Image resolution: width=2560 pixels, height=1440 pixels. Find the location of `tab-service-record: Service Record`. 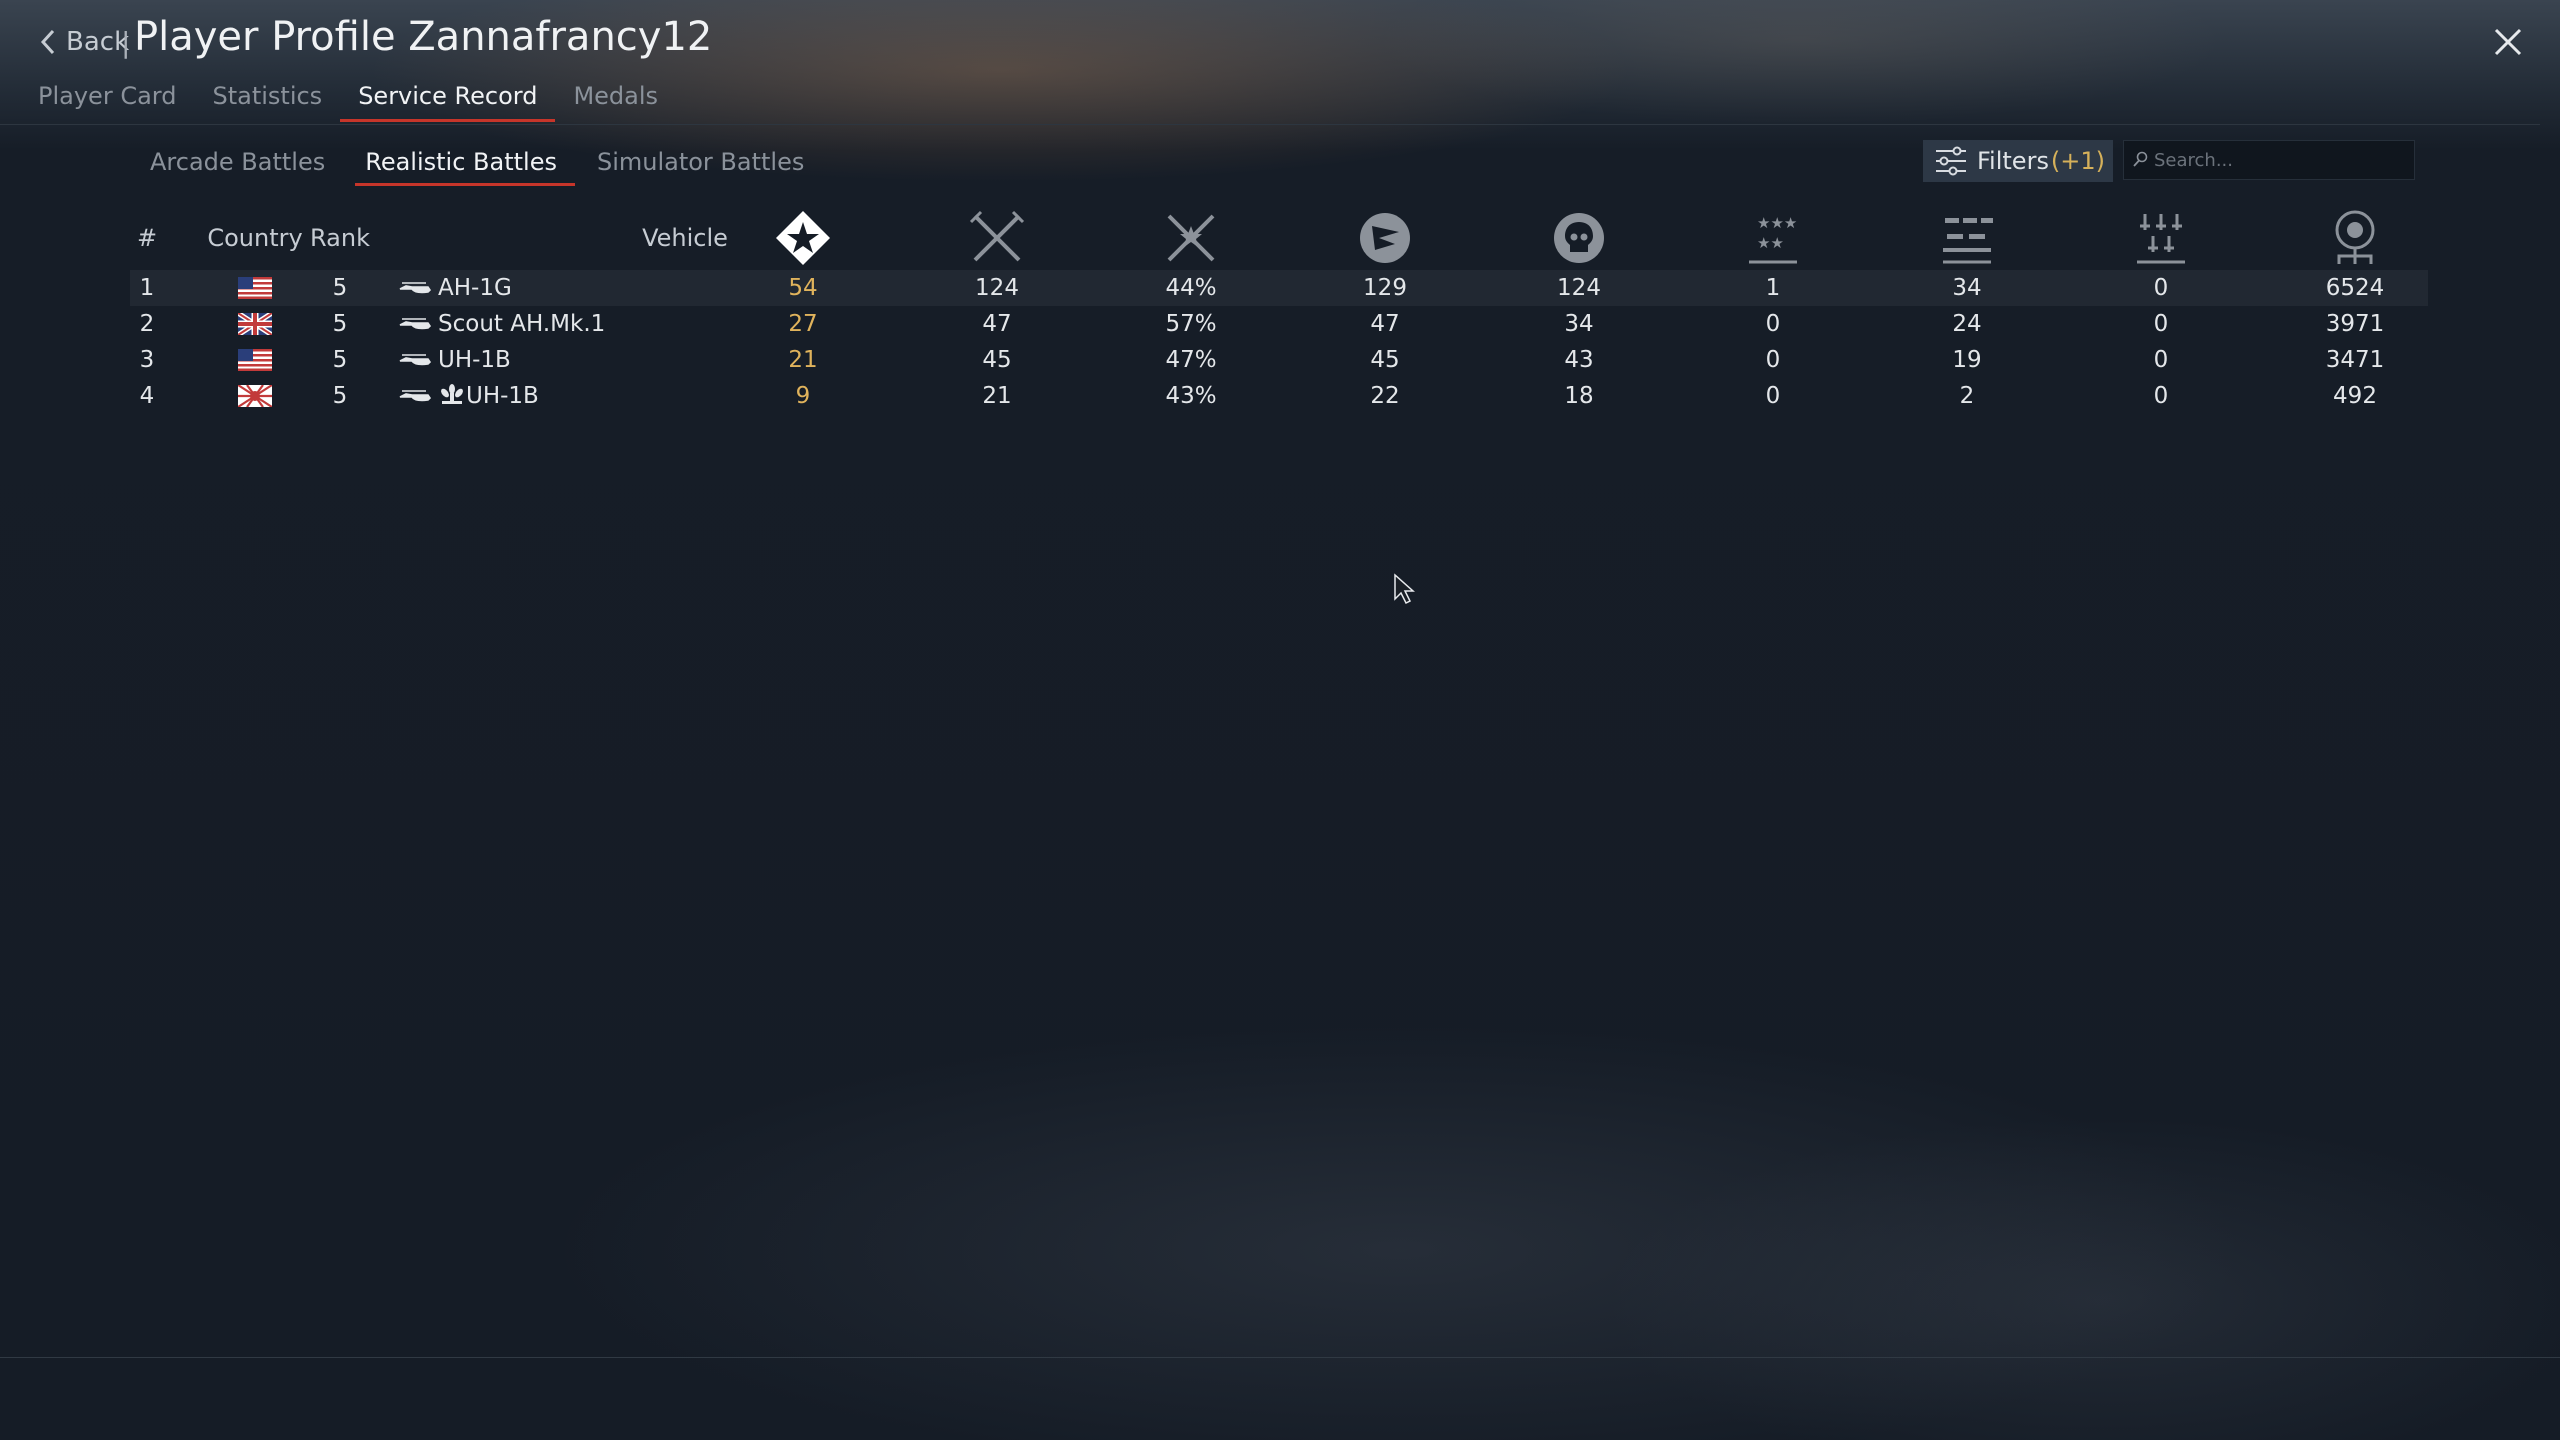

tab-service-record: Service Record is located at coordinates (448, 100).